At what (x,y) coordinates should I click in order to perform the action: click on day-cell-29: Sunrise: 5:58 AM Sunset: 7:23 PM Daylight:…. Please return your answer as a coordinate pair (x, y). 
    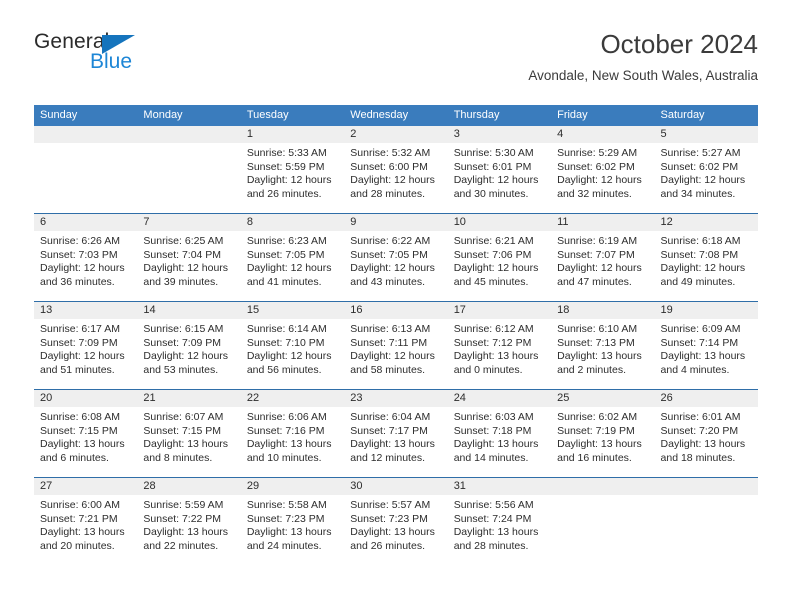
    Looking at the image, I should click on (292, 530).